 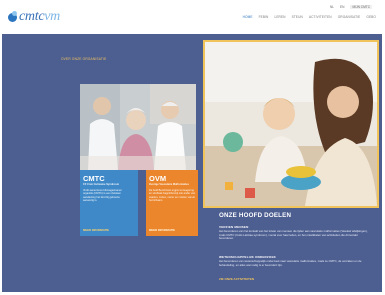 What do you see at coordinates (279, 17) in the screenshot?
I see `nav-item-3: LEREN` at bounding box center [279, 17].